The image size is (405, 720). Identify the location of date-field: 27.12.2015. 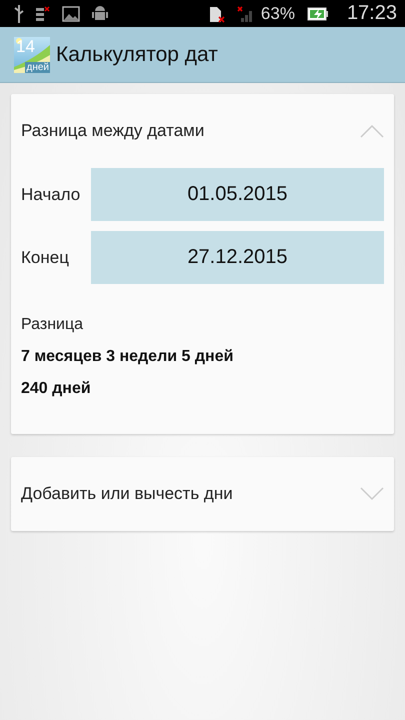
(237, 257).